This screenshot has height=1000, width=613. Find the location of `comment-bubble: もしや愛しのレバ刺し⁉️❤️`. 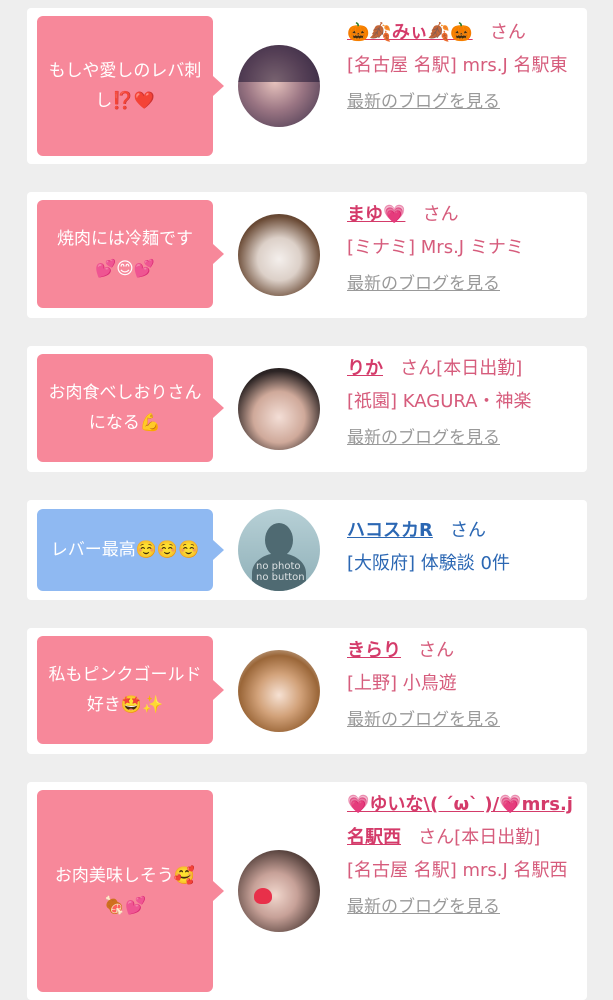

comment-bubble: もしや愛しのレバ刺し⁉️❤️ is located at coordinates (130, 86).